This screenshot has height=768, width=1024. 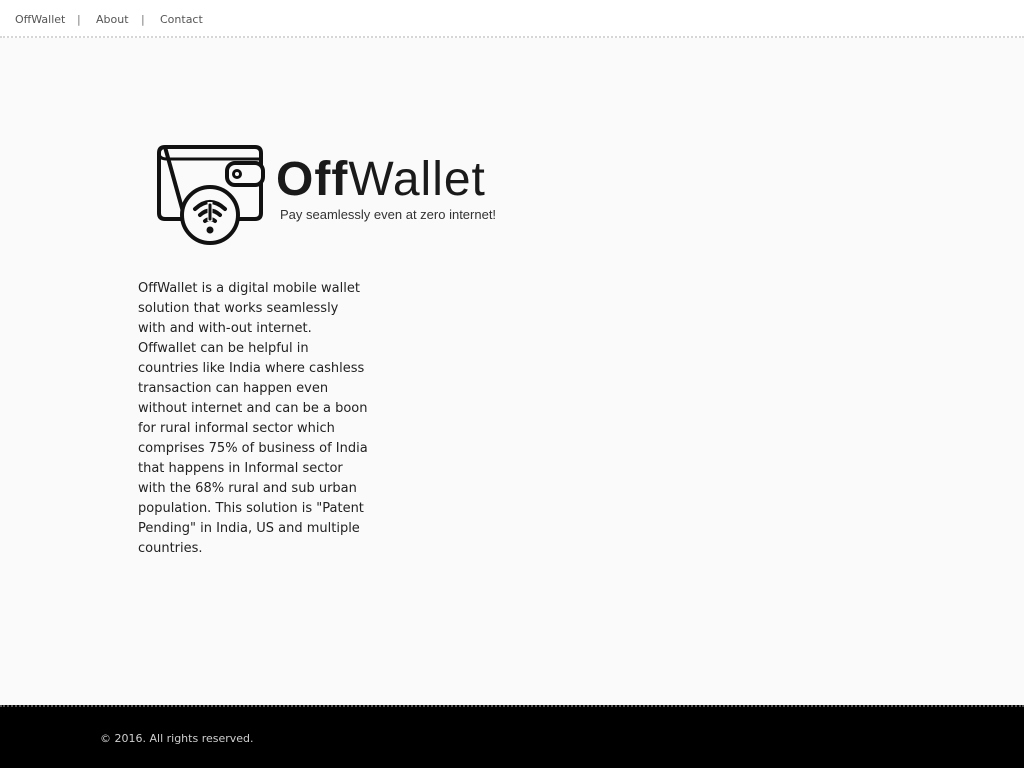 I want to click on nav-link-about: About, so click(x=112, y=20).